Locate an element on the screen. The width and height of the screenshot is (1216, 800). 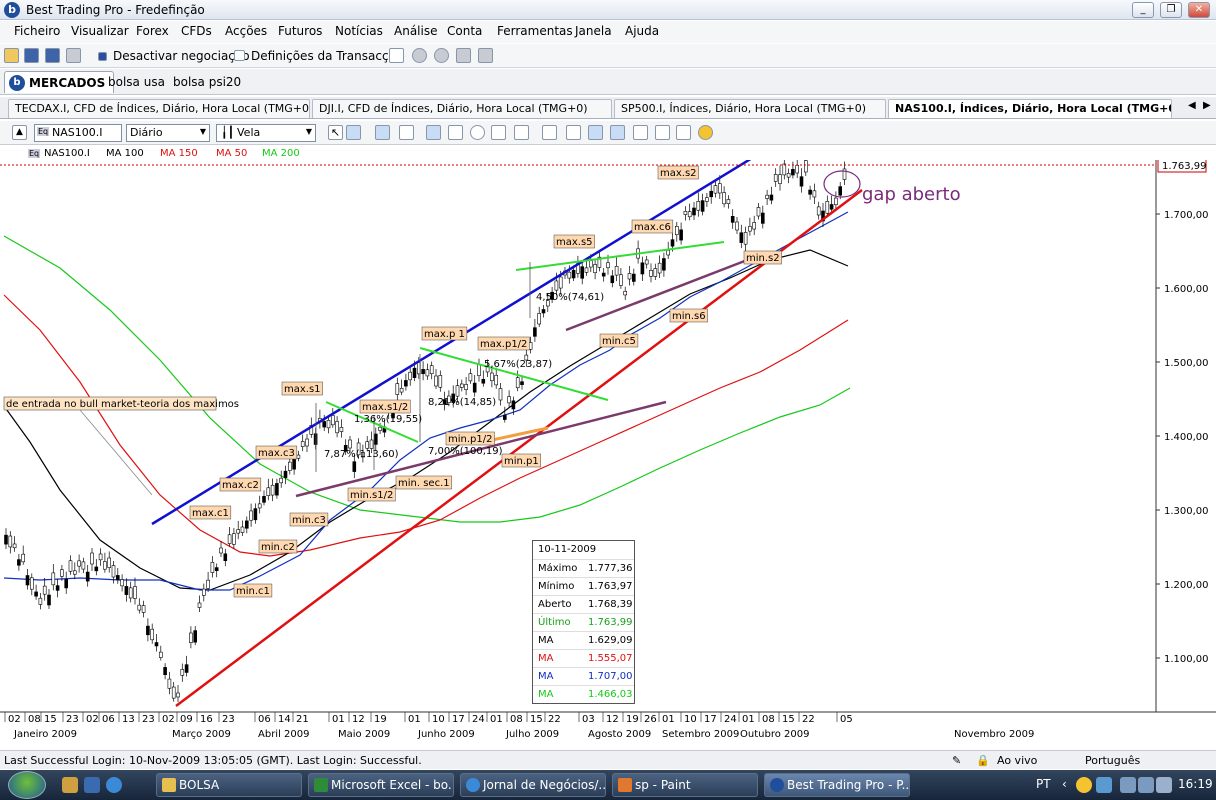
menu-janela: Janela is located at coordinates (593, 31).